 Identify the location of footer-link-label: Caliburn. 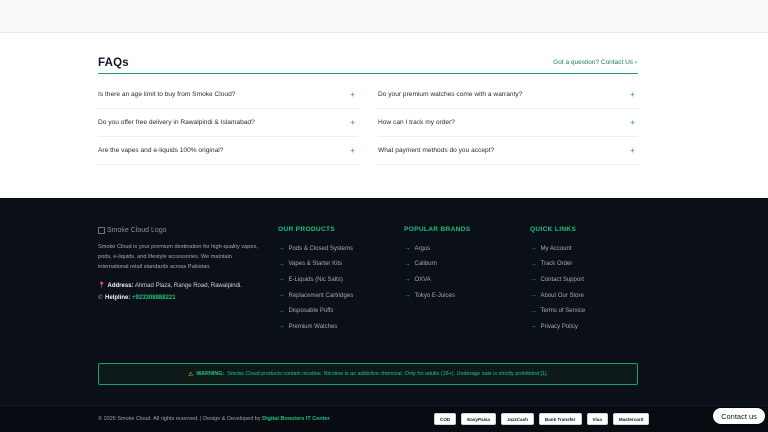
(425, 264).